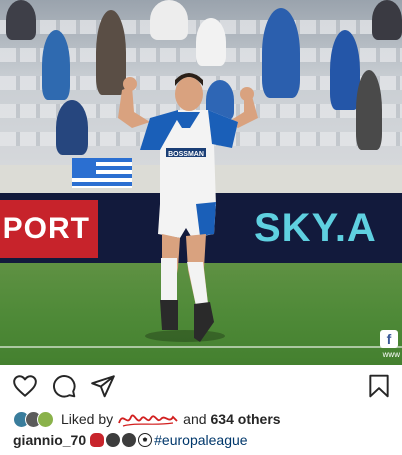  What do you see at coordinates (145, 440) in the screenshot?
I see `soccer-ball-emoji-icon` at bounding box center [145, 440].